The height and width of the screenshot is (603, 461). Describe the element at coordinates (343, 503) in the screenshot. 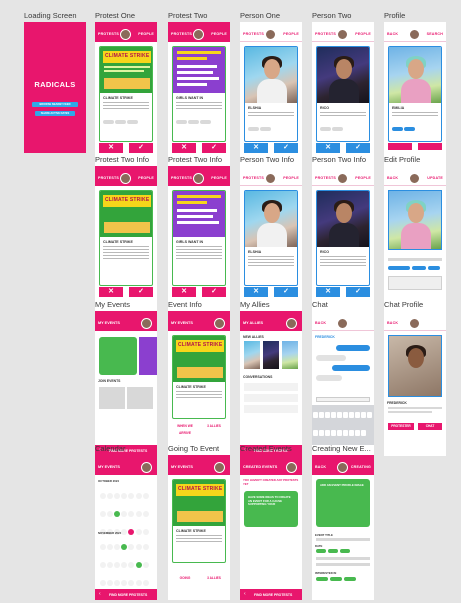

I see `image-upload-box: ADD AN EVENT PROFILE IMAGE` at that location.